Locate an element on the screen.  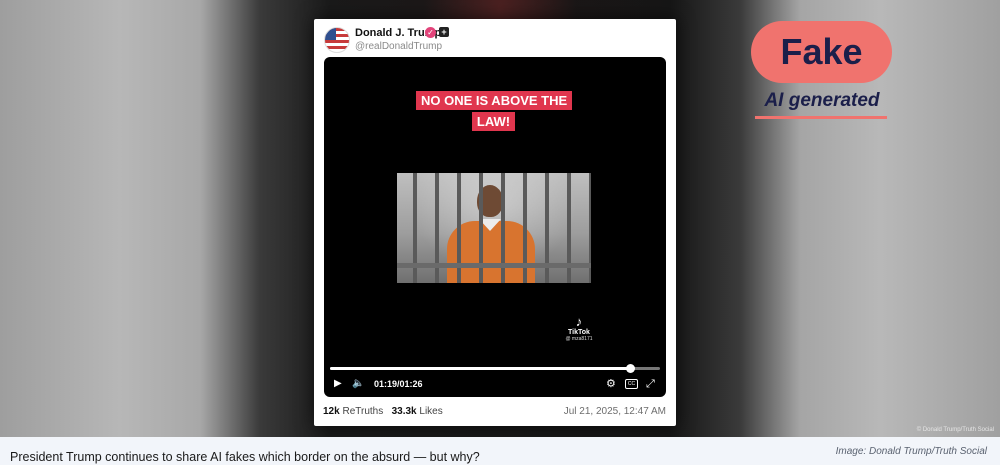
tiktok-handle: @ mza8171 is located at coordinates (579, 339).